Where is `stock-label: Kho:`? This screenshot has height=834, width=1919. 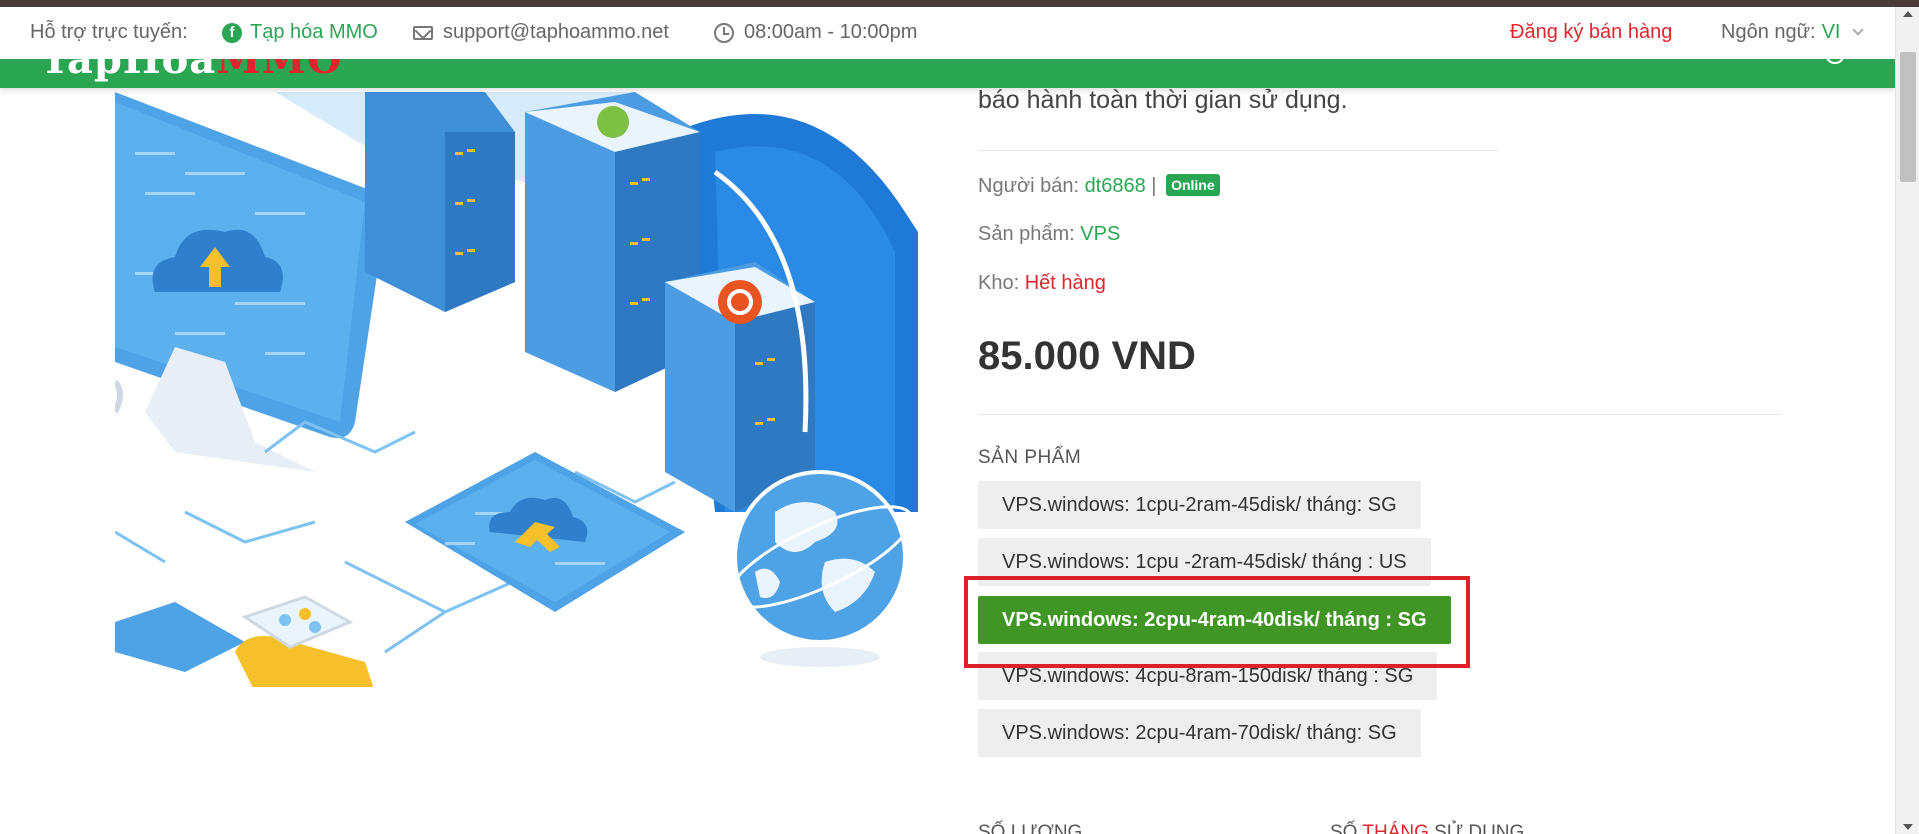 stock-label: Kho: is located at coordinates (999, 283).